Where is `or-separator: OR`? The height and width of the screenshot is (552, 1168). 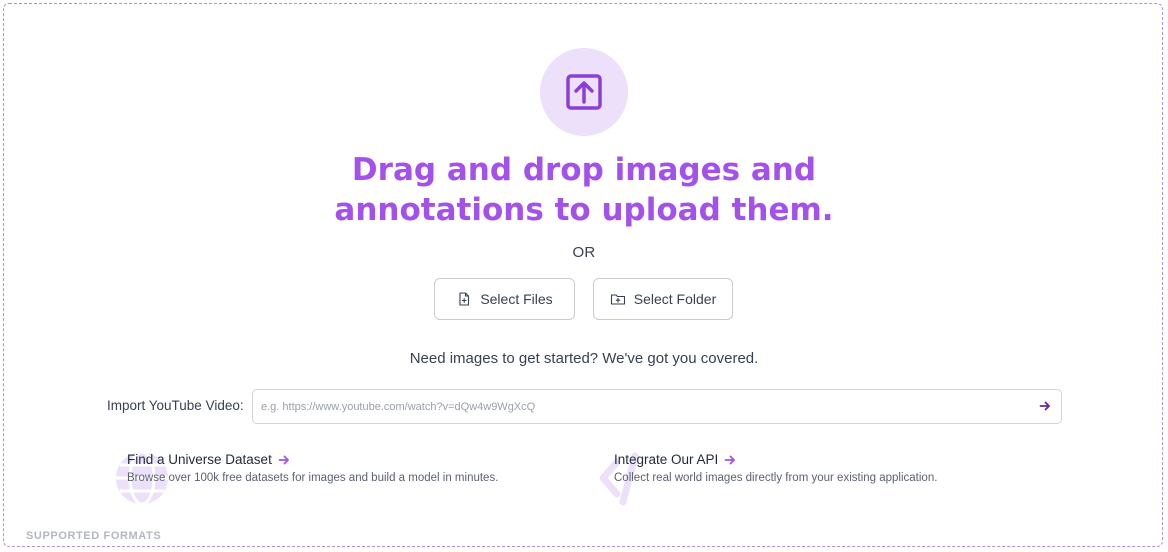 or-separator: OR is located at coordinates (584, 252).